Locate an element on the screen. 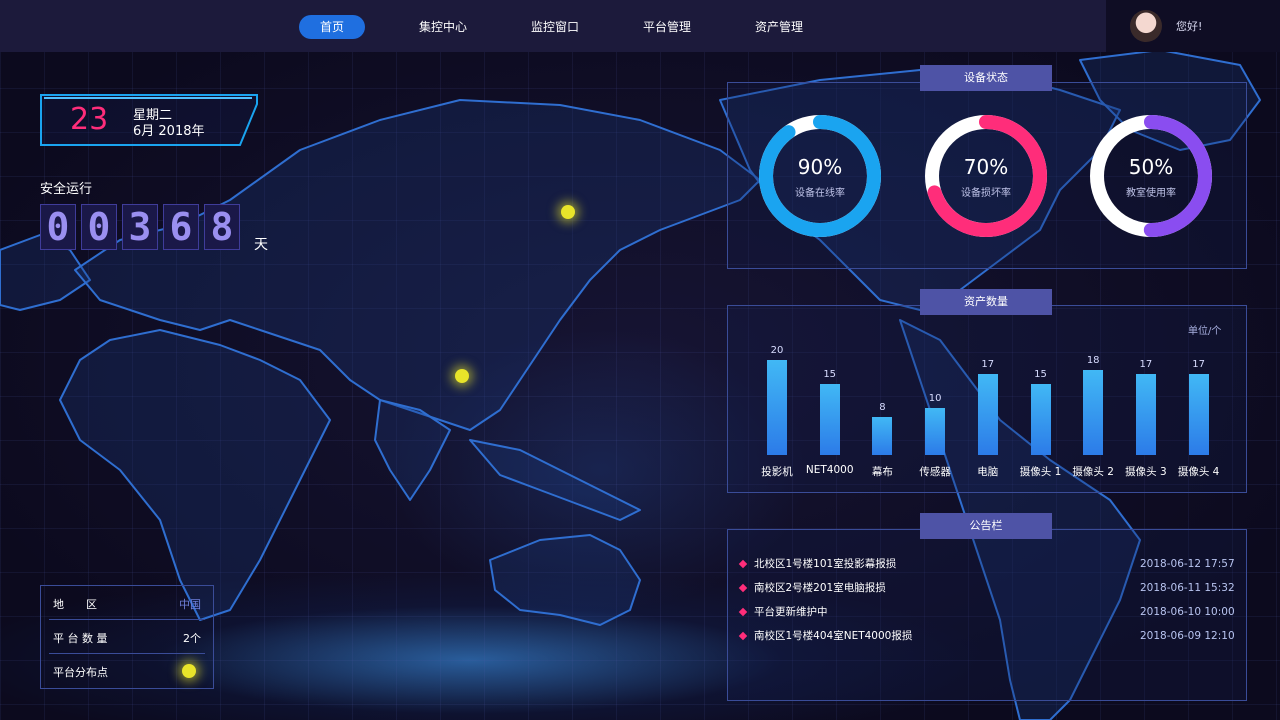 The width and height of the screenshot is (1280, 720). notice-item: 南校区2号楼201室电脑报损 is located at coordinates (812, 588).